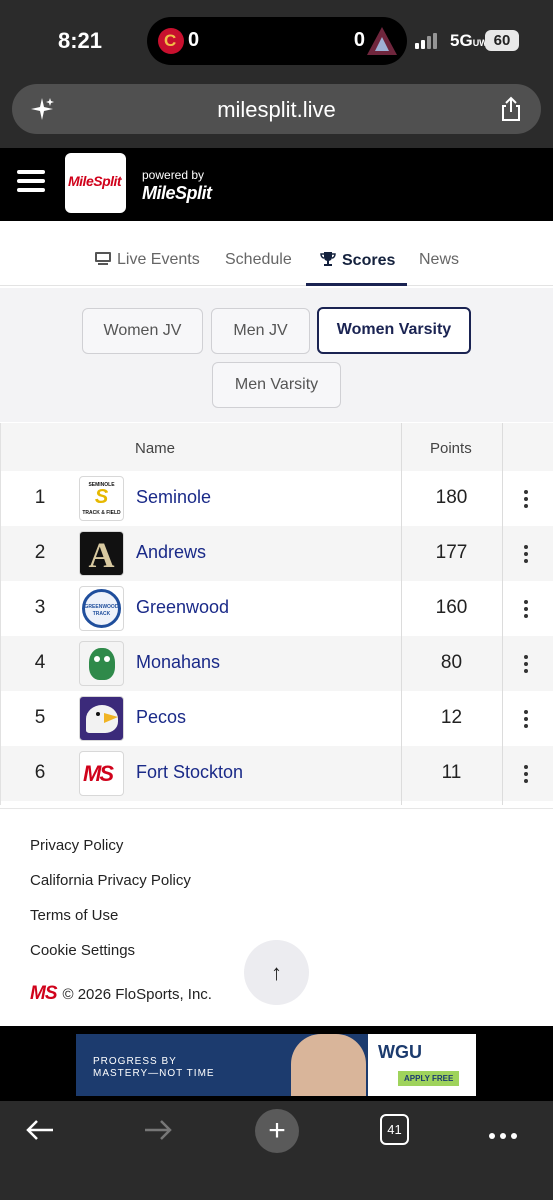 The height and width of the screenshot is (1200, 553). I want to click on powered-by-label: powered by, so click(173, 175).